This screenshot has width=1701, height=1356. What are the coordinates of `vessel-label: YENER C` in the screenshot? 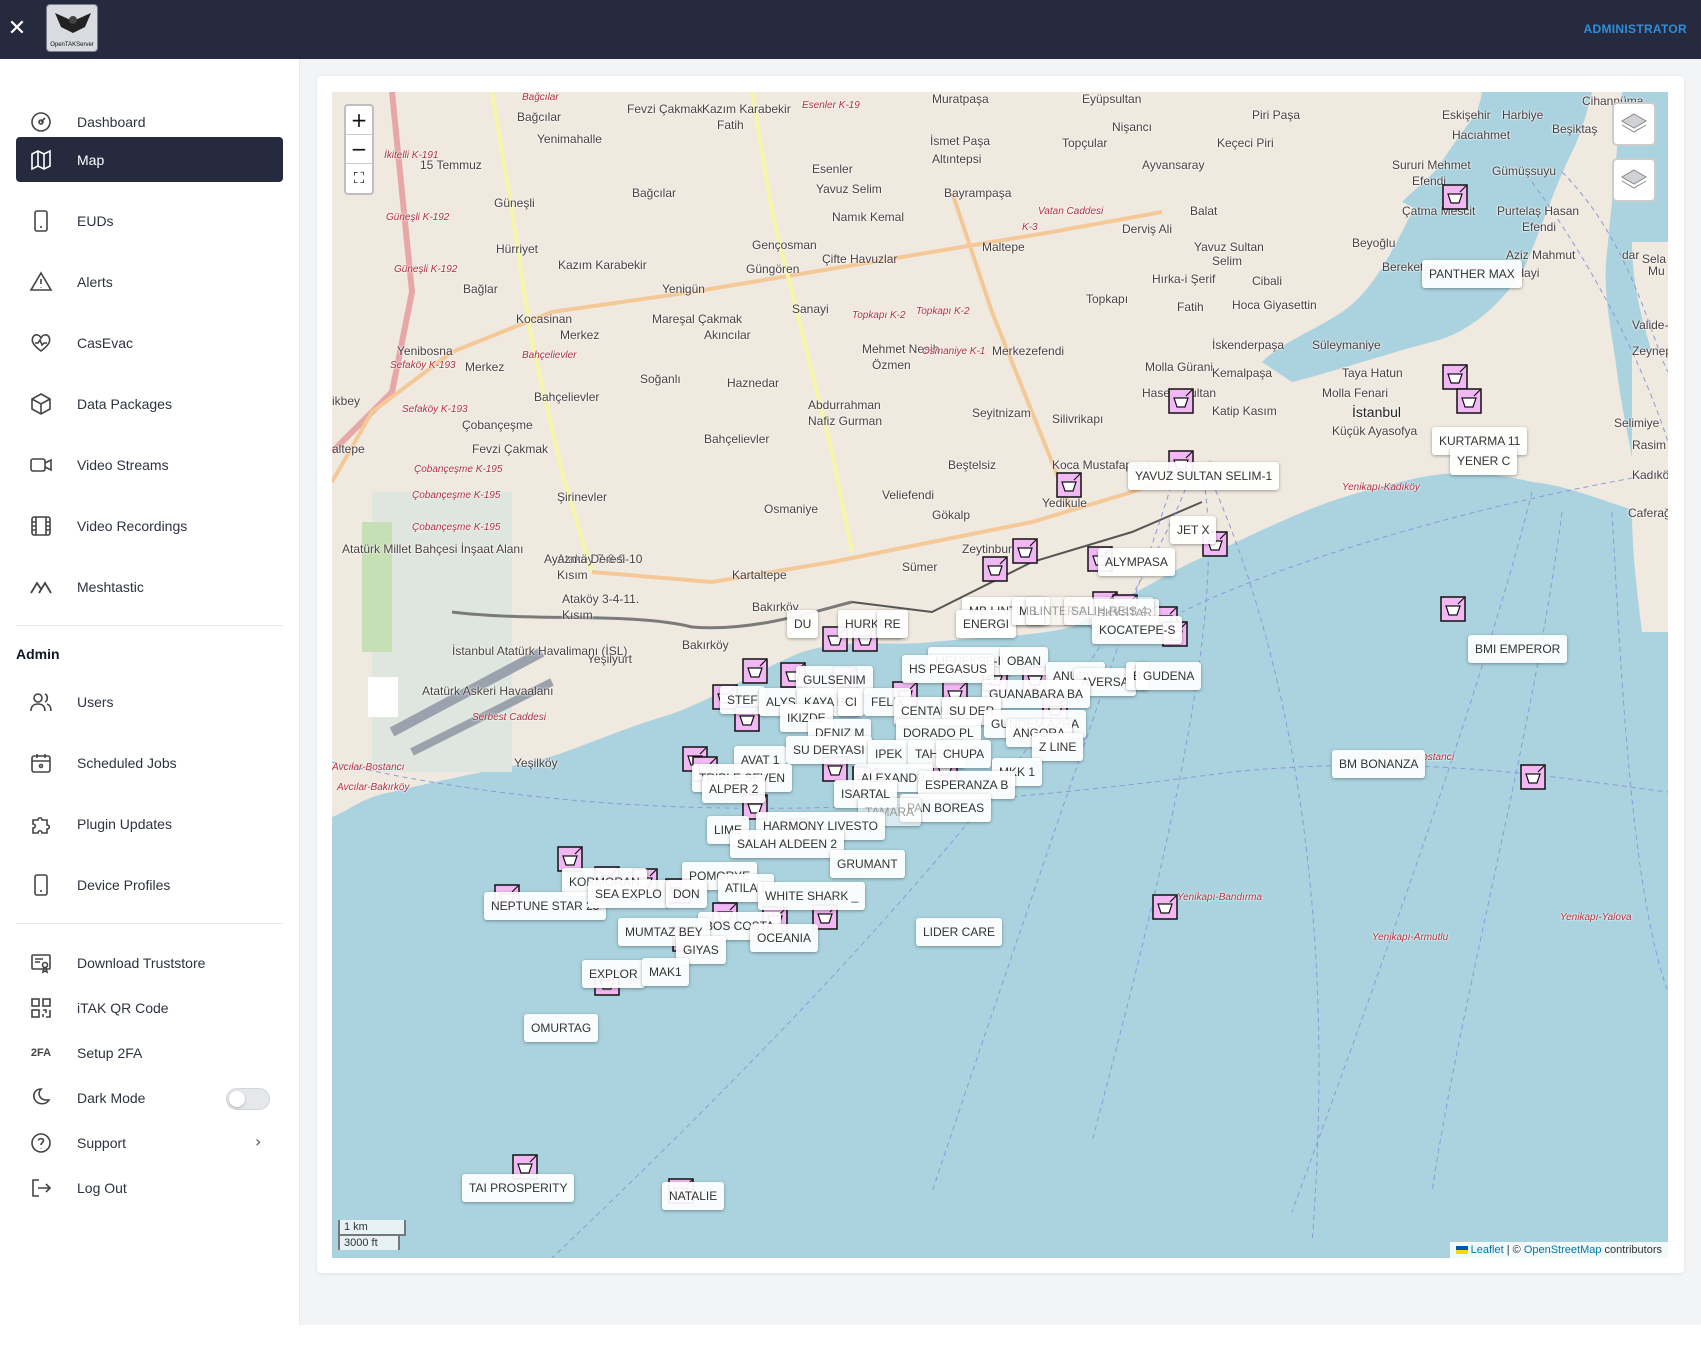 It's located at (1484, 461).